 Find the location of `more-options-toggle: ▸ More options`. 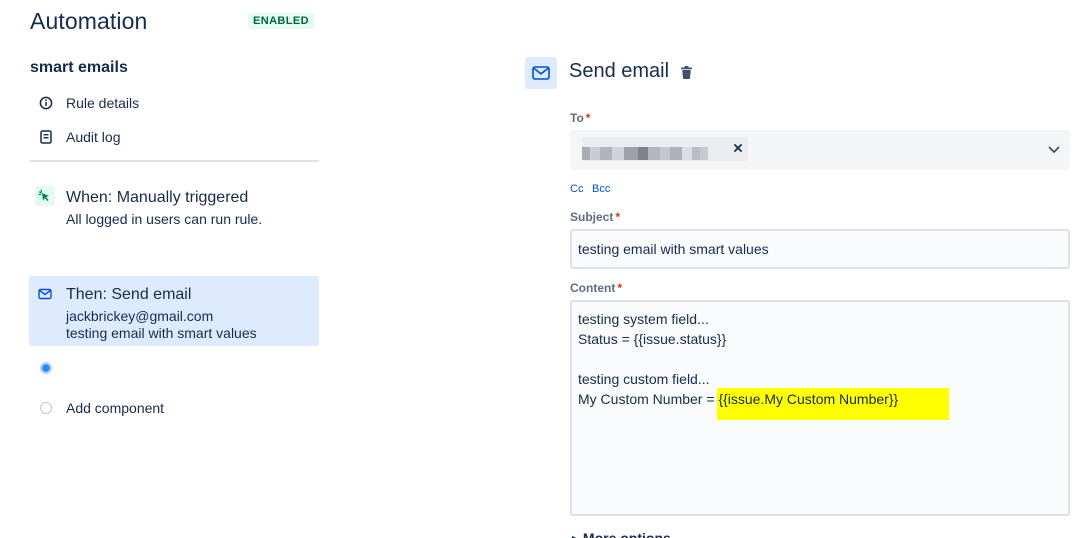

more-options-toggle: ▸ More options is located at coordinates (621, 534).